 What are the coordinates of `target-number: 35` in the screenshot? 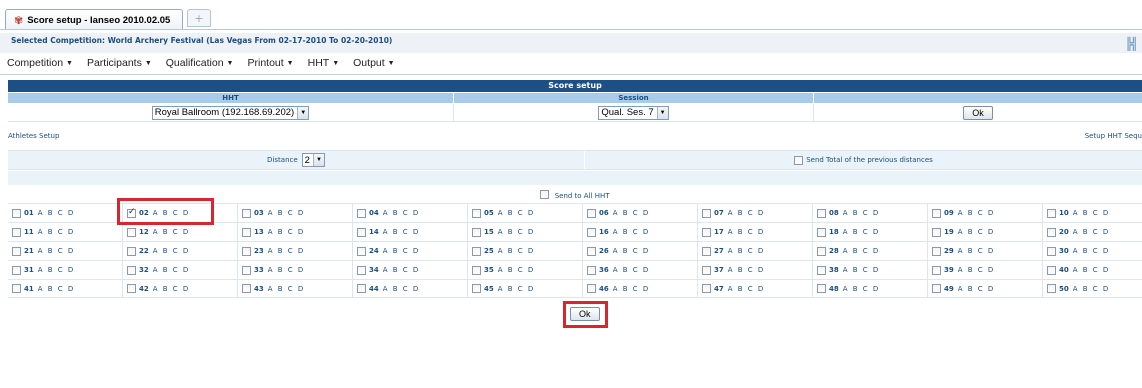 It's located at (489, 270).